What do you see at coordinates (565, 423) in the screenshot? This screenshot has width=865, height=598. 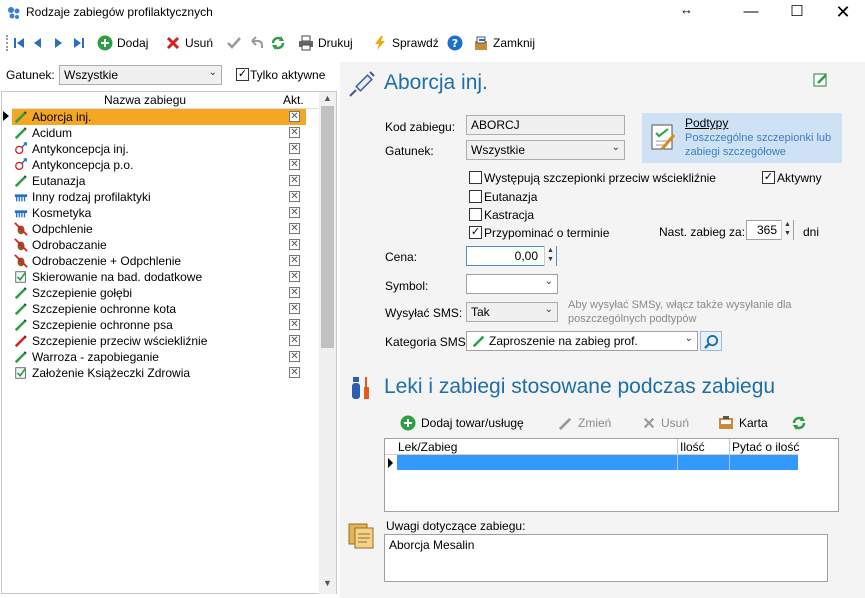 I see `pencil-icon` at bounding box center [565, 423].